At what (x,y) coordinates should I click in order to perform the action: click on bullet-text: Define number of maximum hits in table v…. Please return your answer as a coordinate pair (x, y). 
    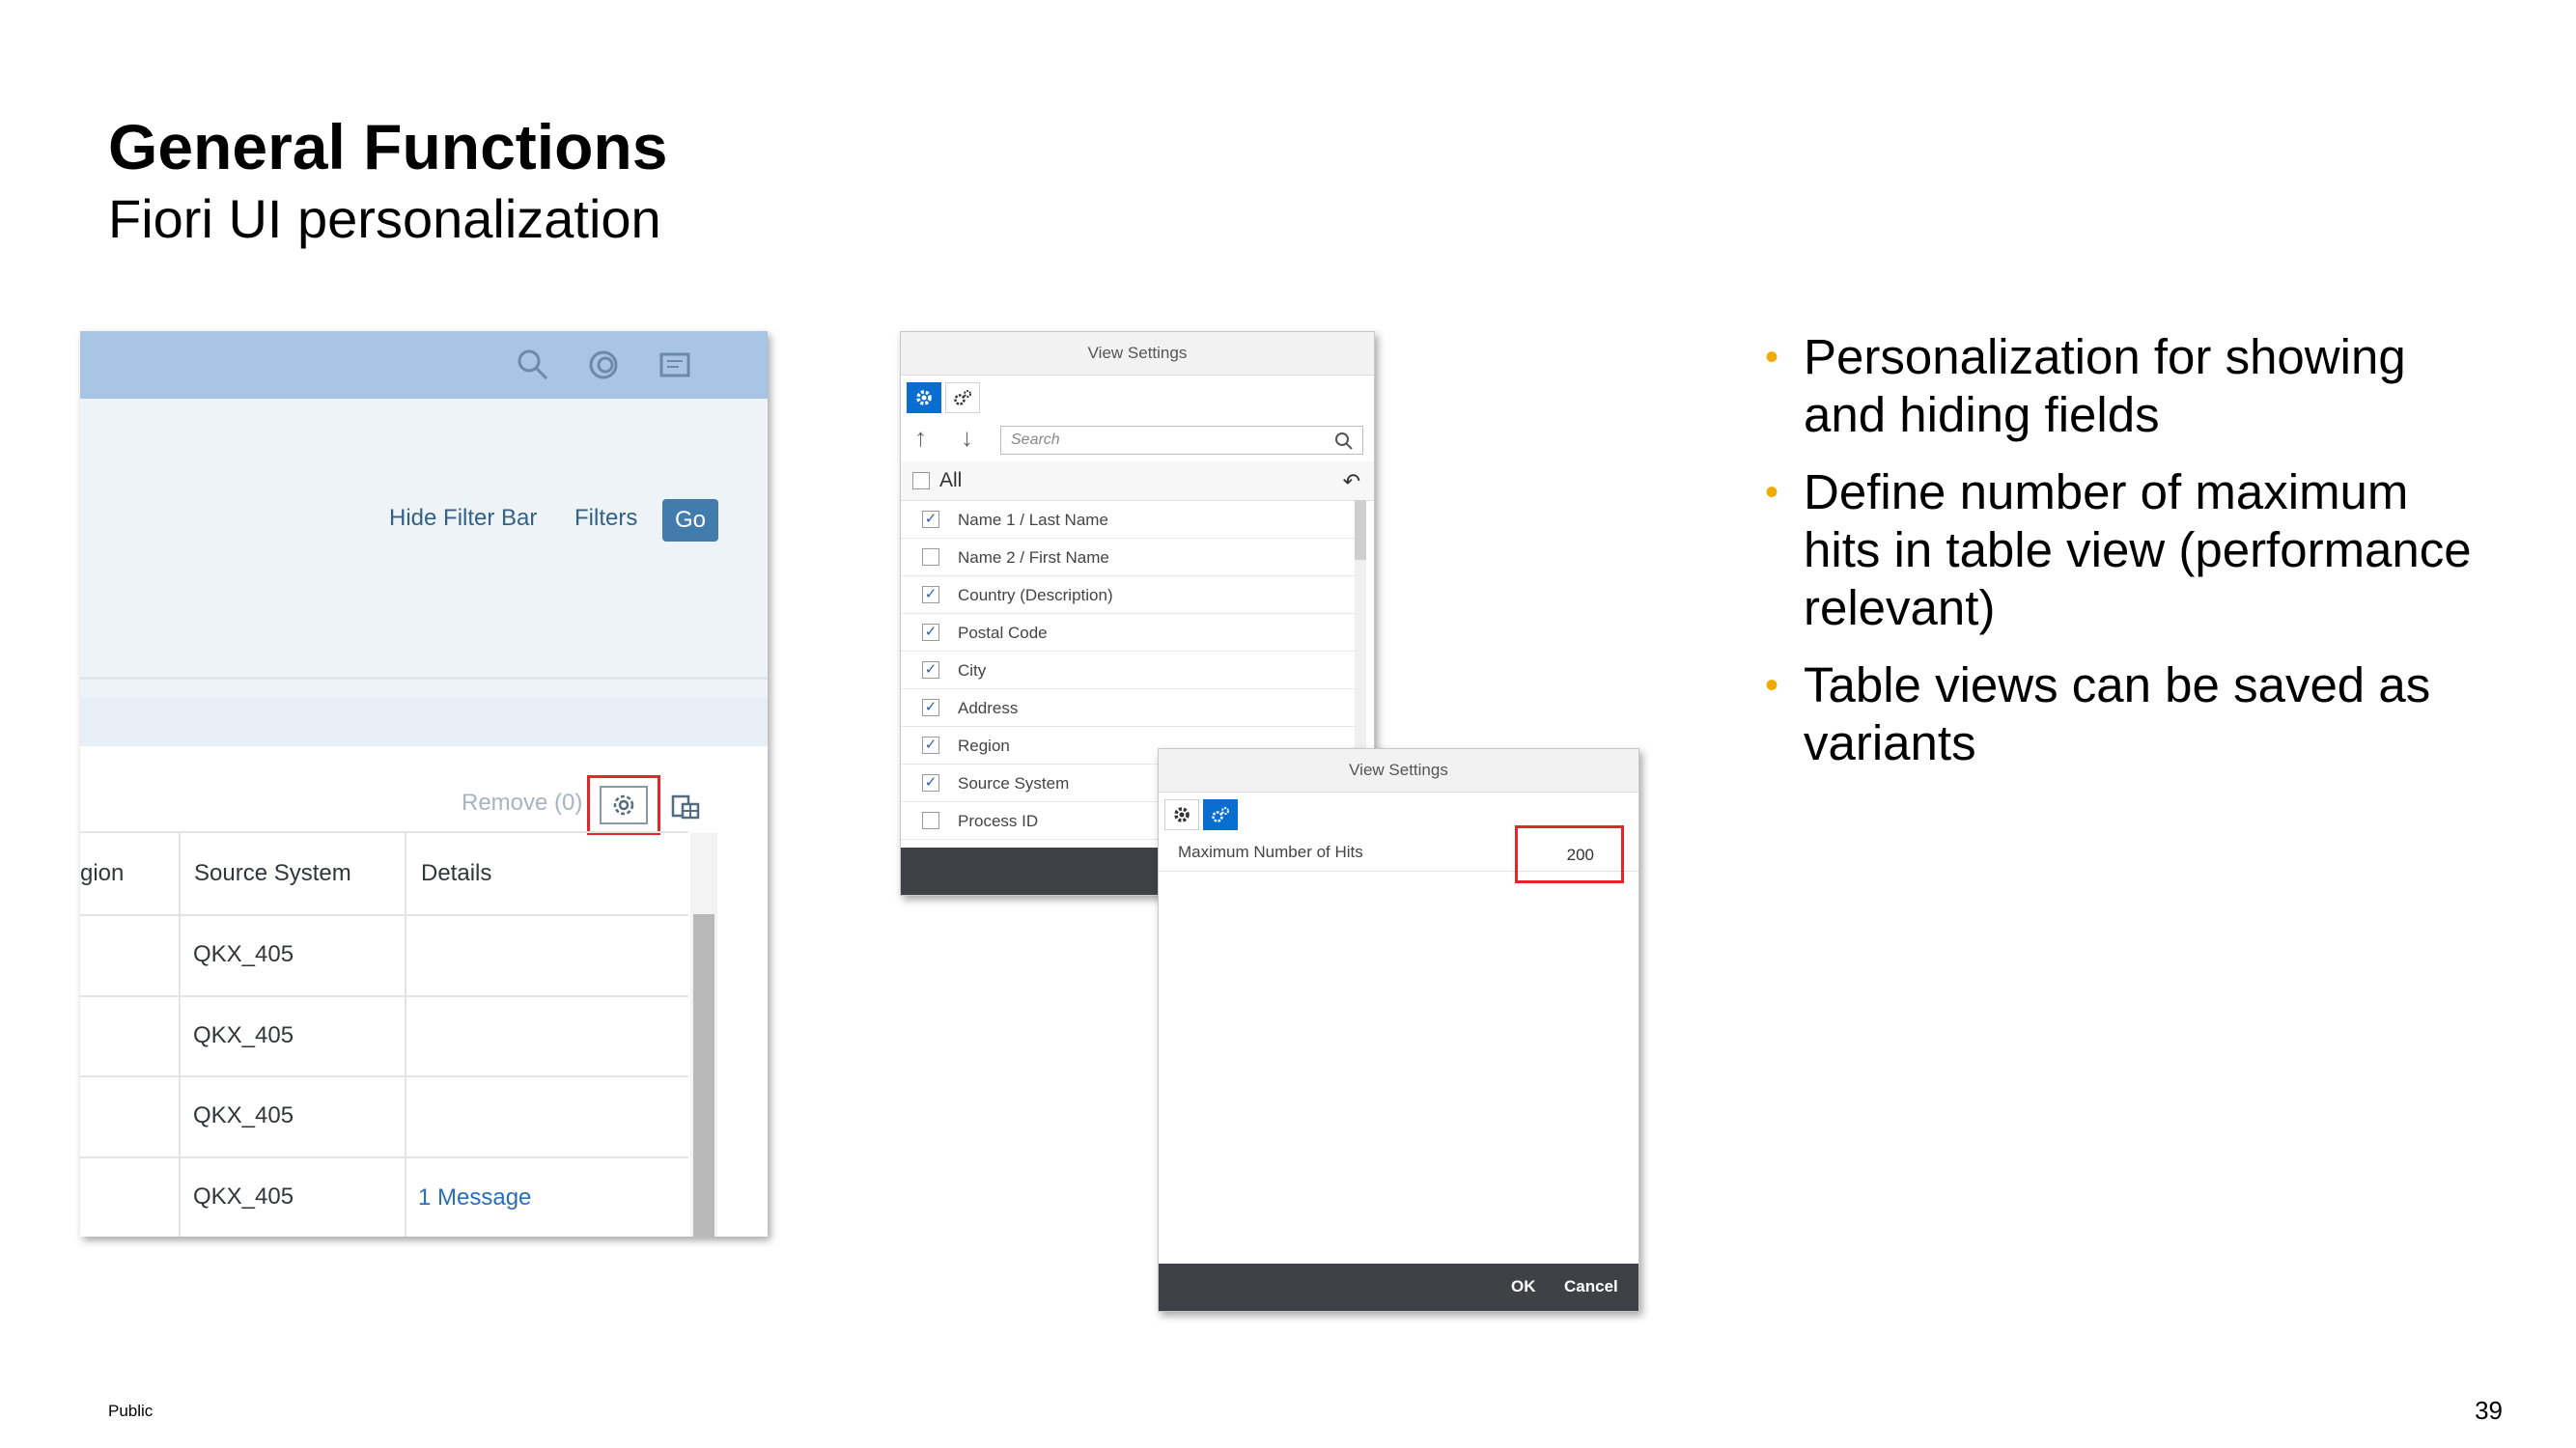
    Looking at the image, I should click on (2138, 549).